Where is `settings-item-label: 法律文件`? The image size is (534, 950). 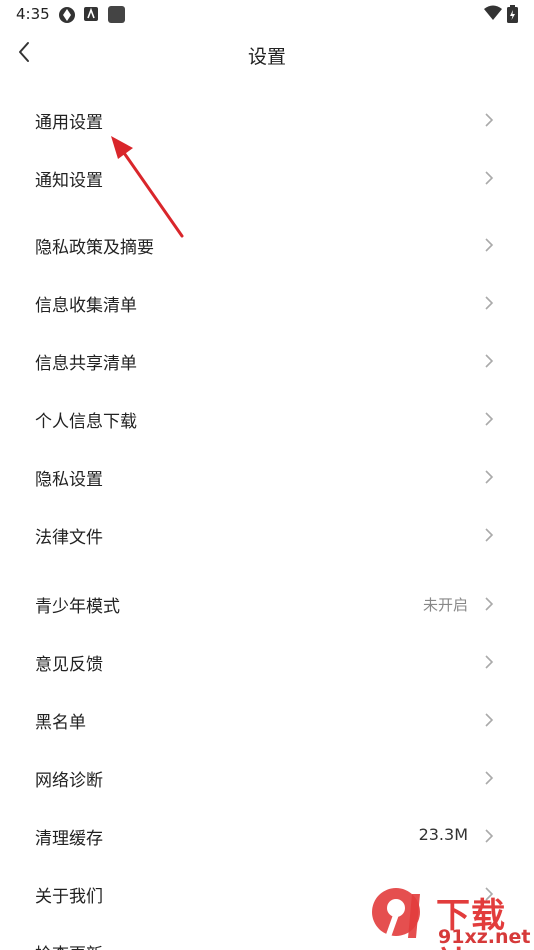
settings-item-label: 法律文件 is located at coordinates (69, 538).